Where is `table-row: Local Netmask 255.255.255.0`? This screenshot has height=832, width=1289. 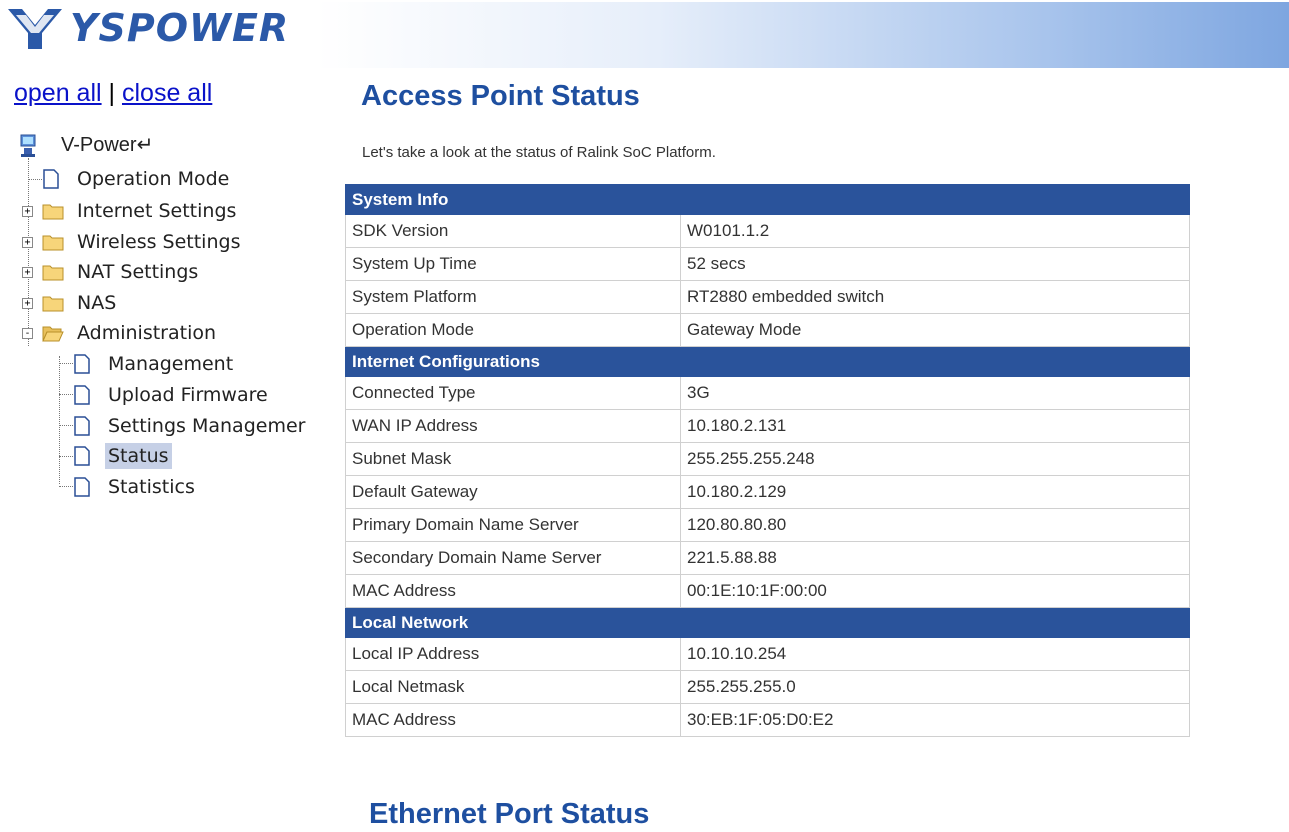 table-row: Local Netmask 255.255.255.0 is located at coordinates (767, 687).